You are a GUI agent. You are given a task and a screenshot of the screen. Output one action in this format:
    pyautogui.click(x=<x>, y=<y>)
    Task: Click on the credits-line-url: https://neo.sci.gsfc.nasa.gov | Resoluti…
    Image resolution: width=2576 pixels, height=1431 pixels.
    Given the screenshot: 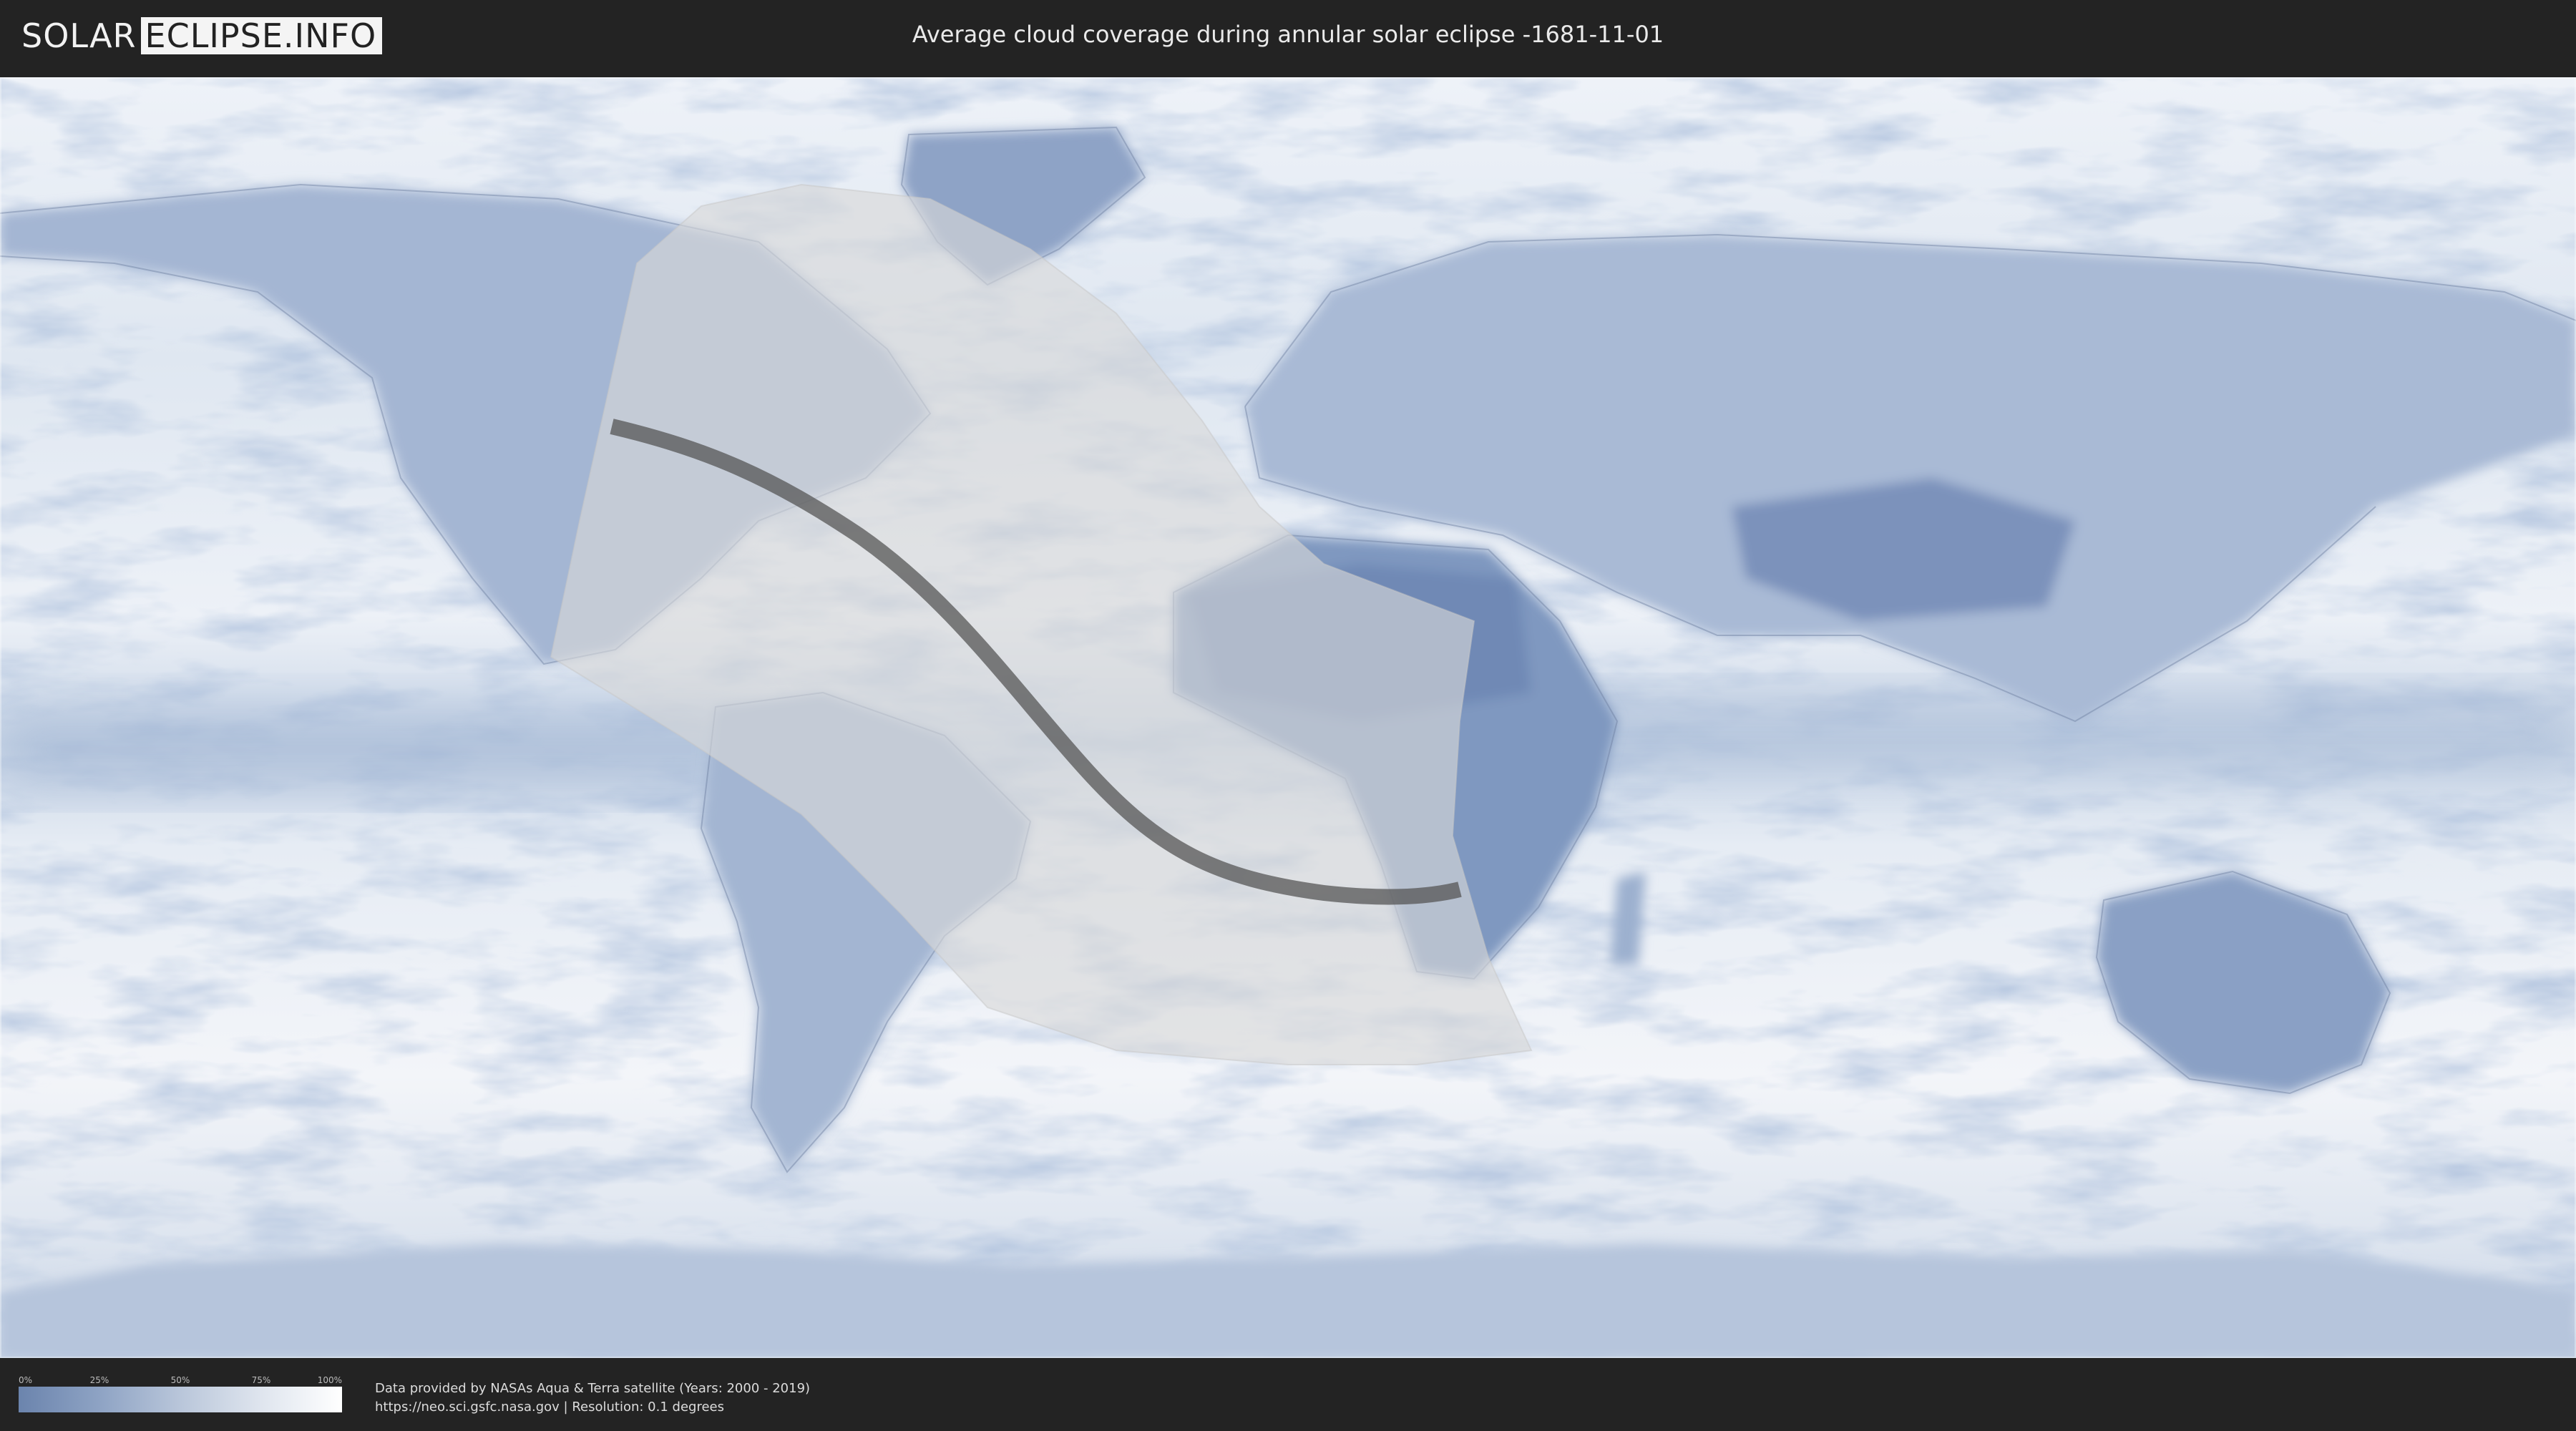 What is the action you would take?
    pyautogui.click(x=592, y=1407)
    